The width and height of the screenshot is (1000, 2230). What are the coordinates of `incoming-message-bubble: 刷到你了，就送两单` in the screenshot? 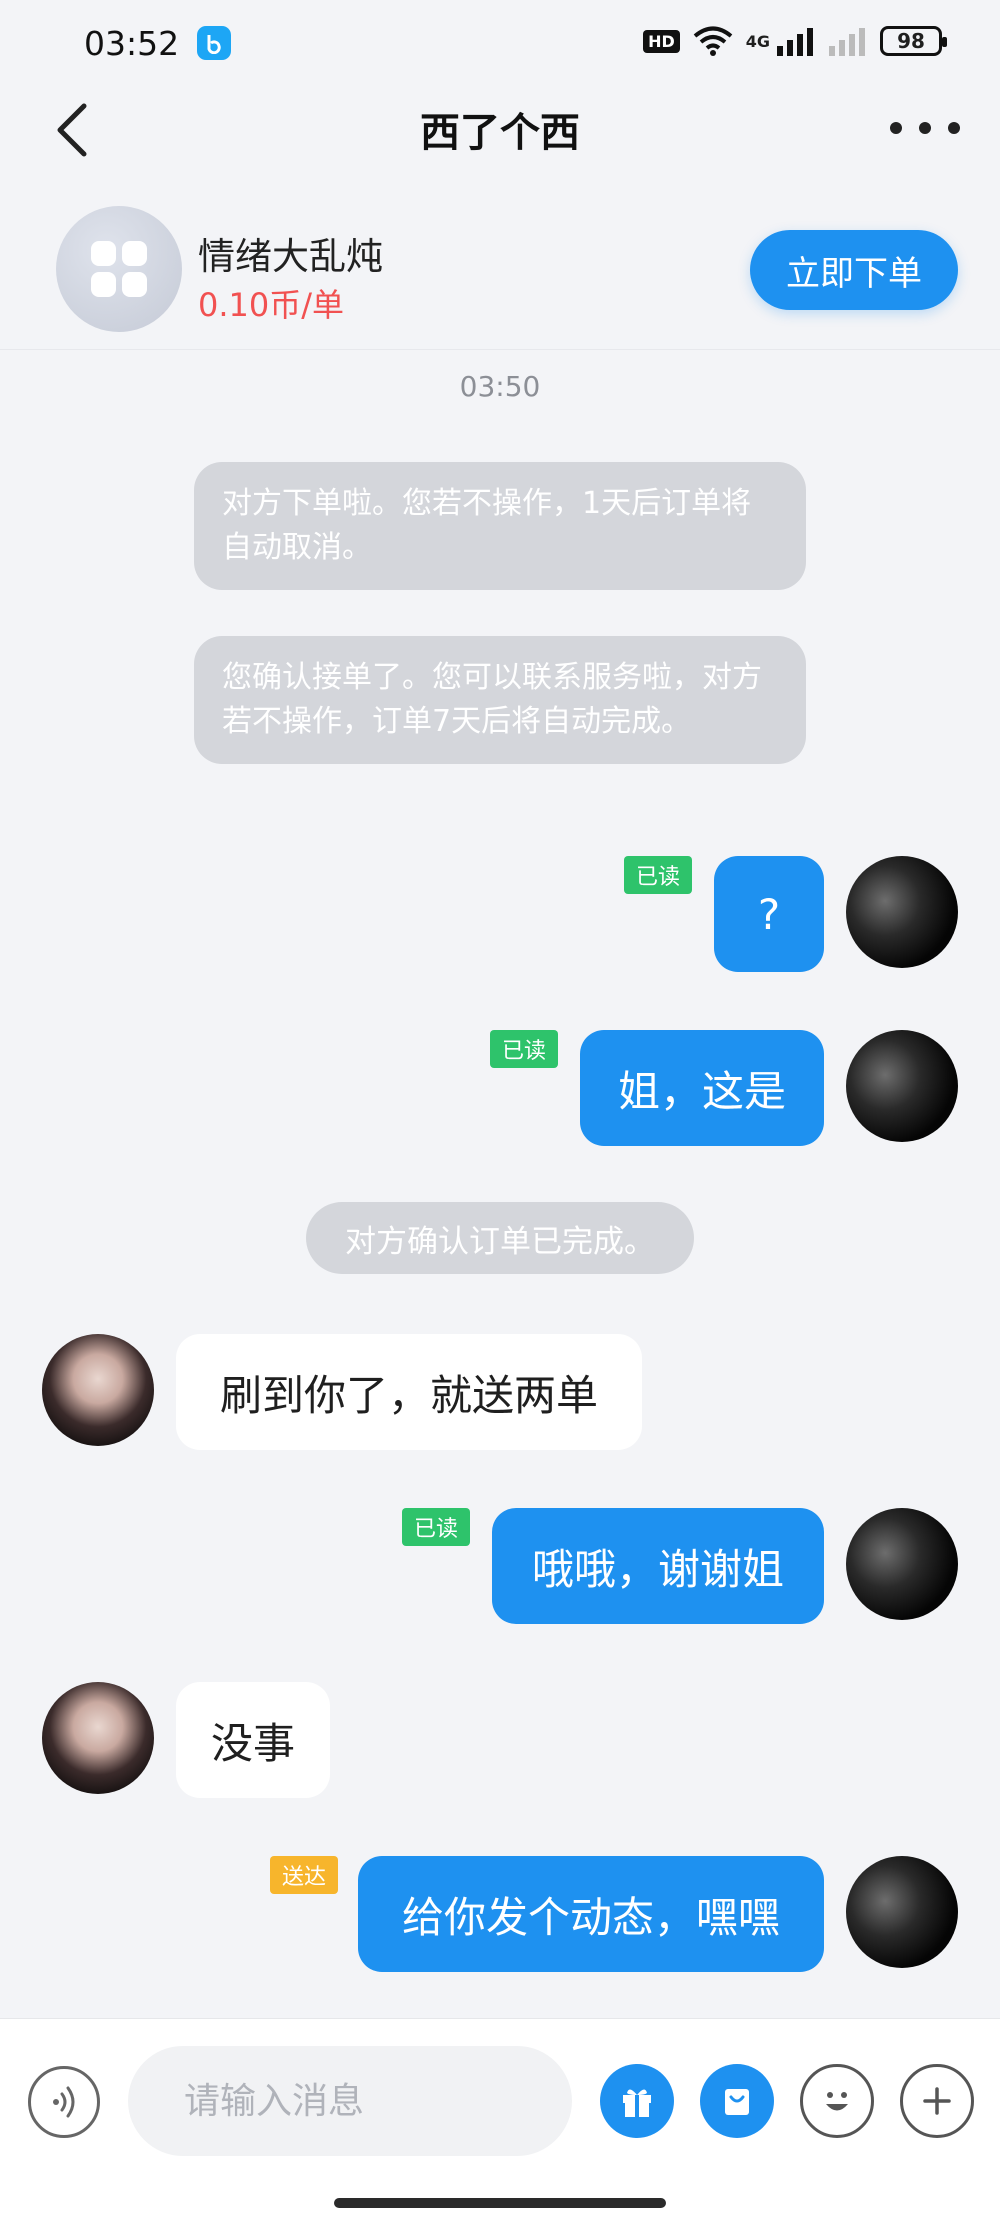 It's located at (409, 1392).